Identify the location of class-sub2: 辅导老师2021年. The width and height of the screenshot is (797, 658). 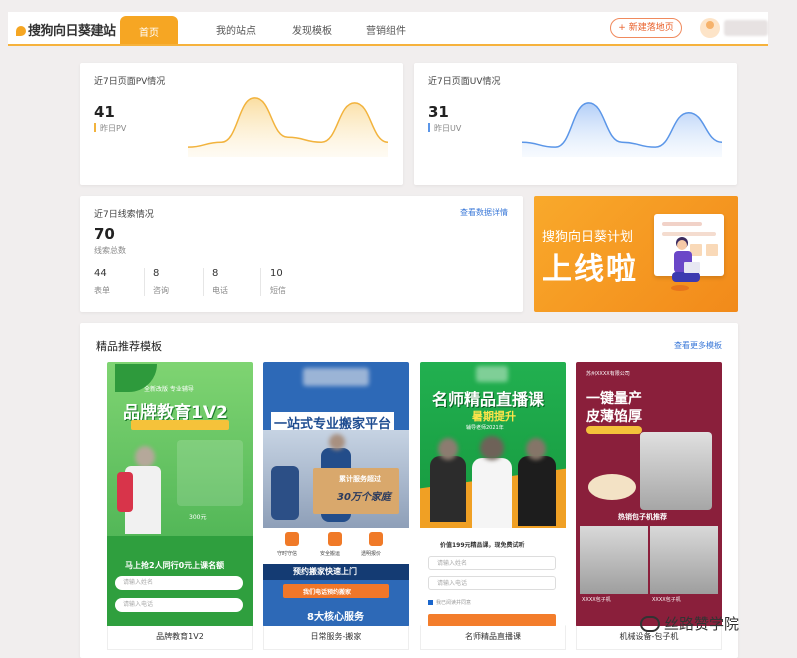
(485, 428).